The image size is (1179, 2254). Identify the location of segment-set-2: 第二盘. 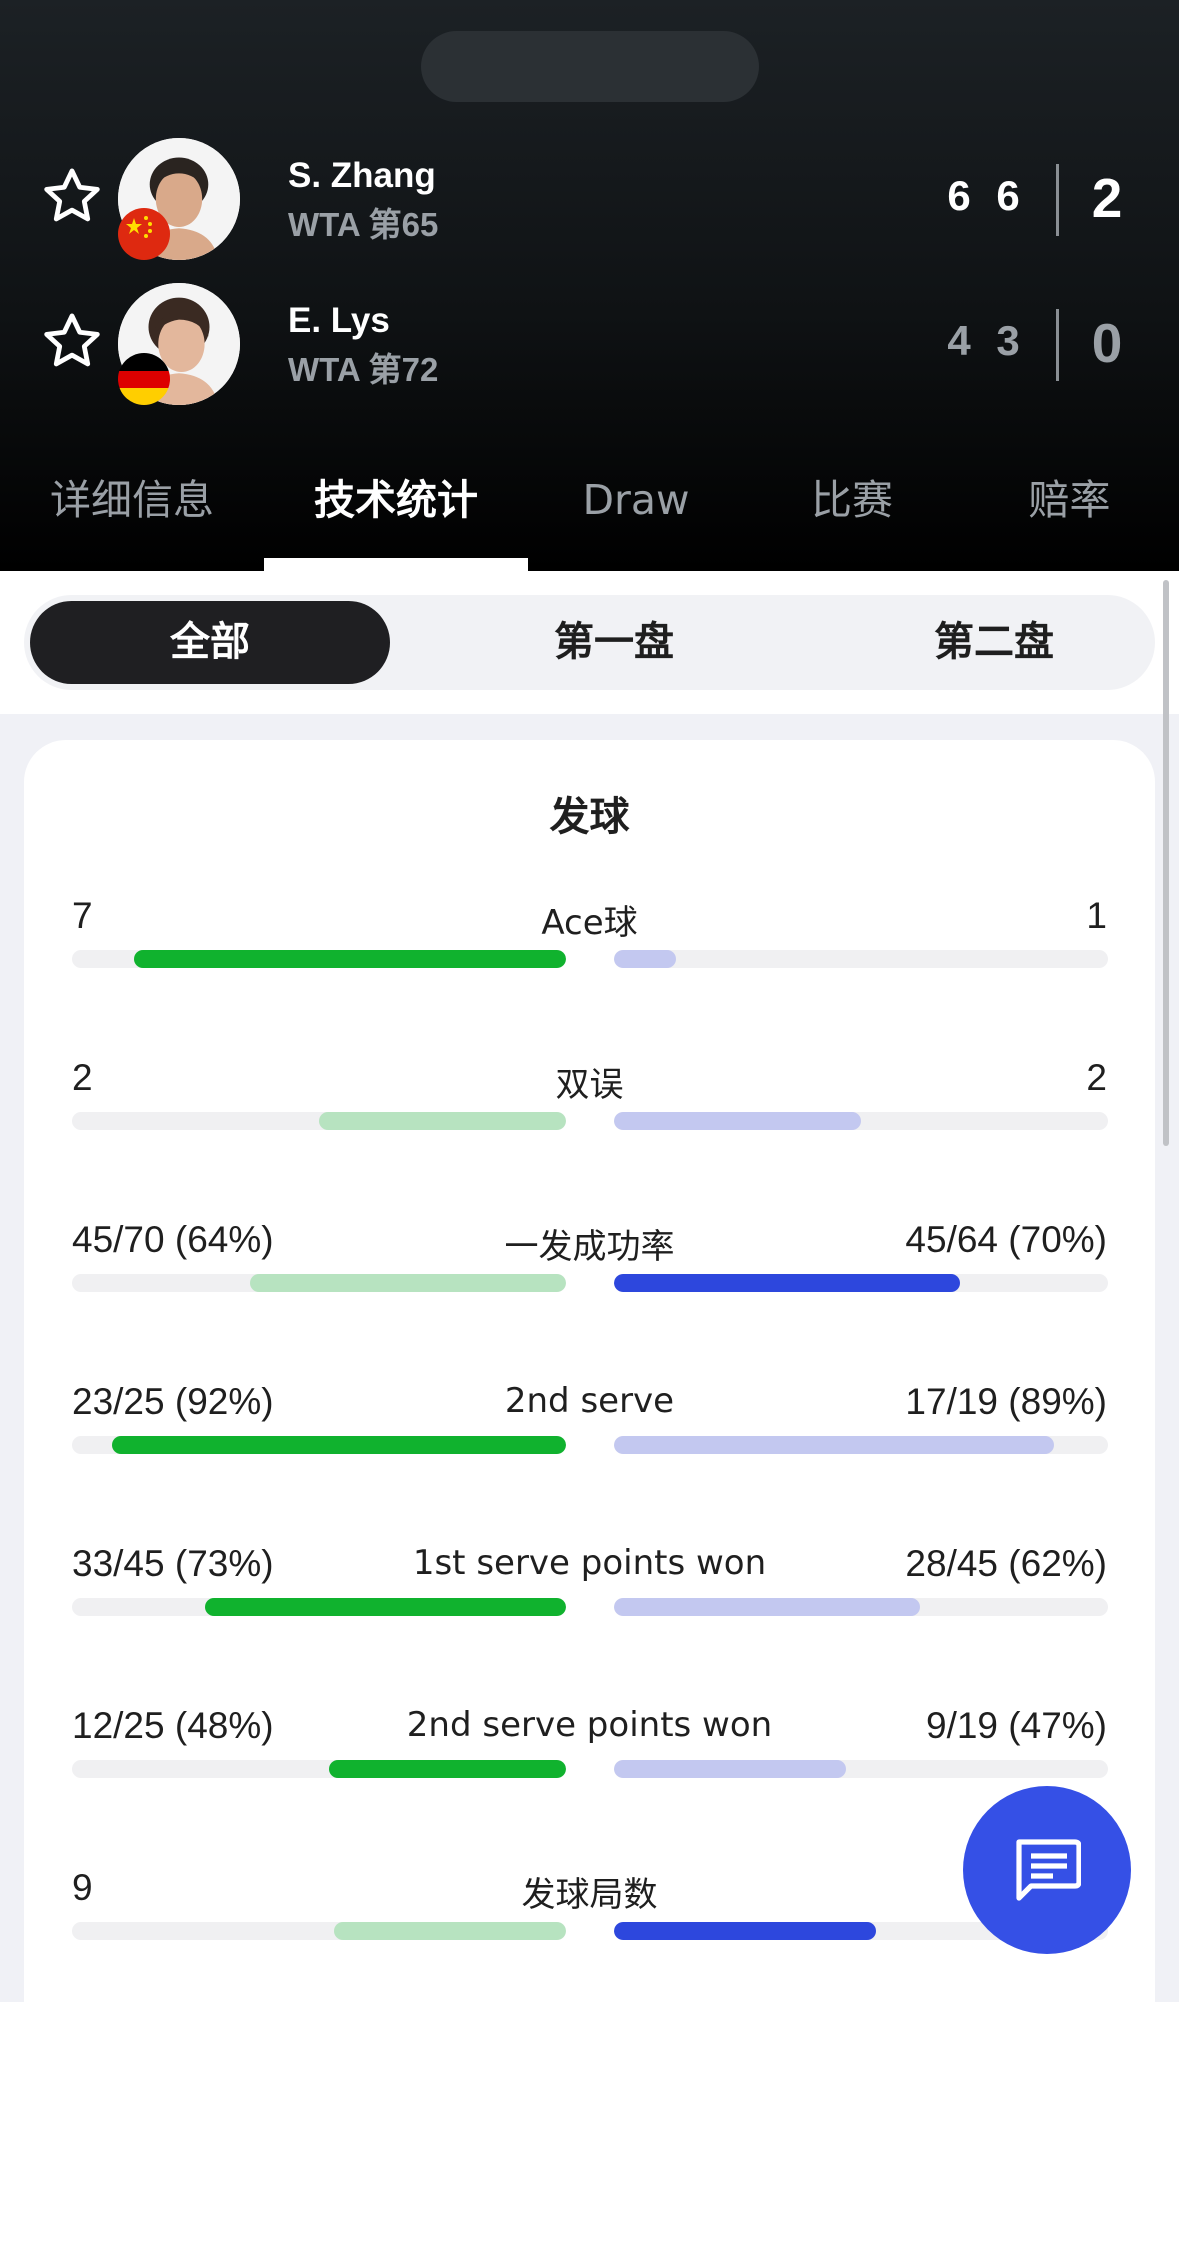
(991, 642).